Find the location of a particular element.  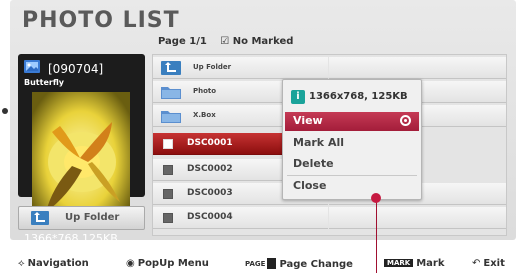

popup-item-label: Close is located at coordinates (310, 185).